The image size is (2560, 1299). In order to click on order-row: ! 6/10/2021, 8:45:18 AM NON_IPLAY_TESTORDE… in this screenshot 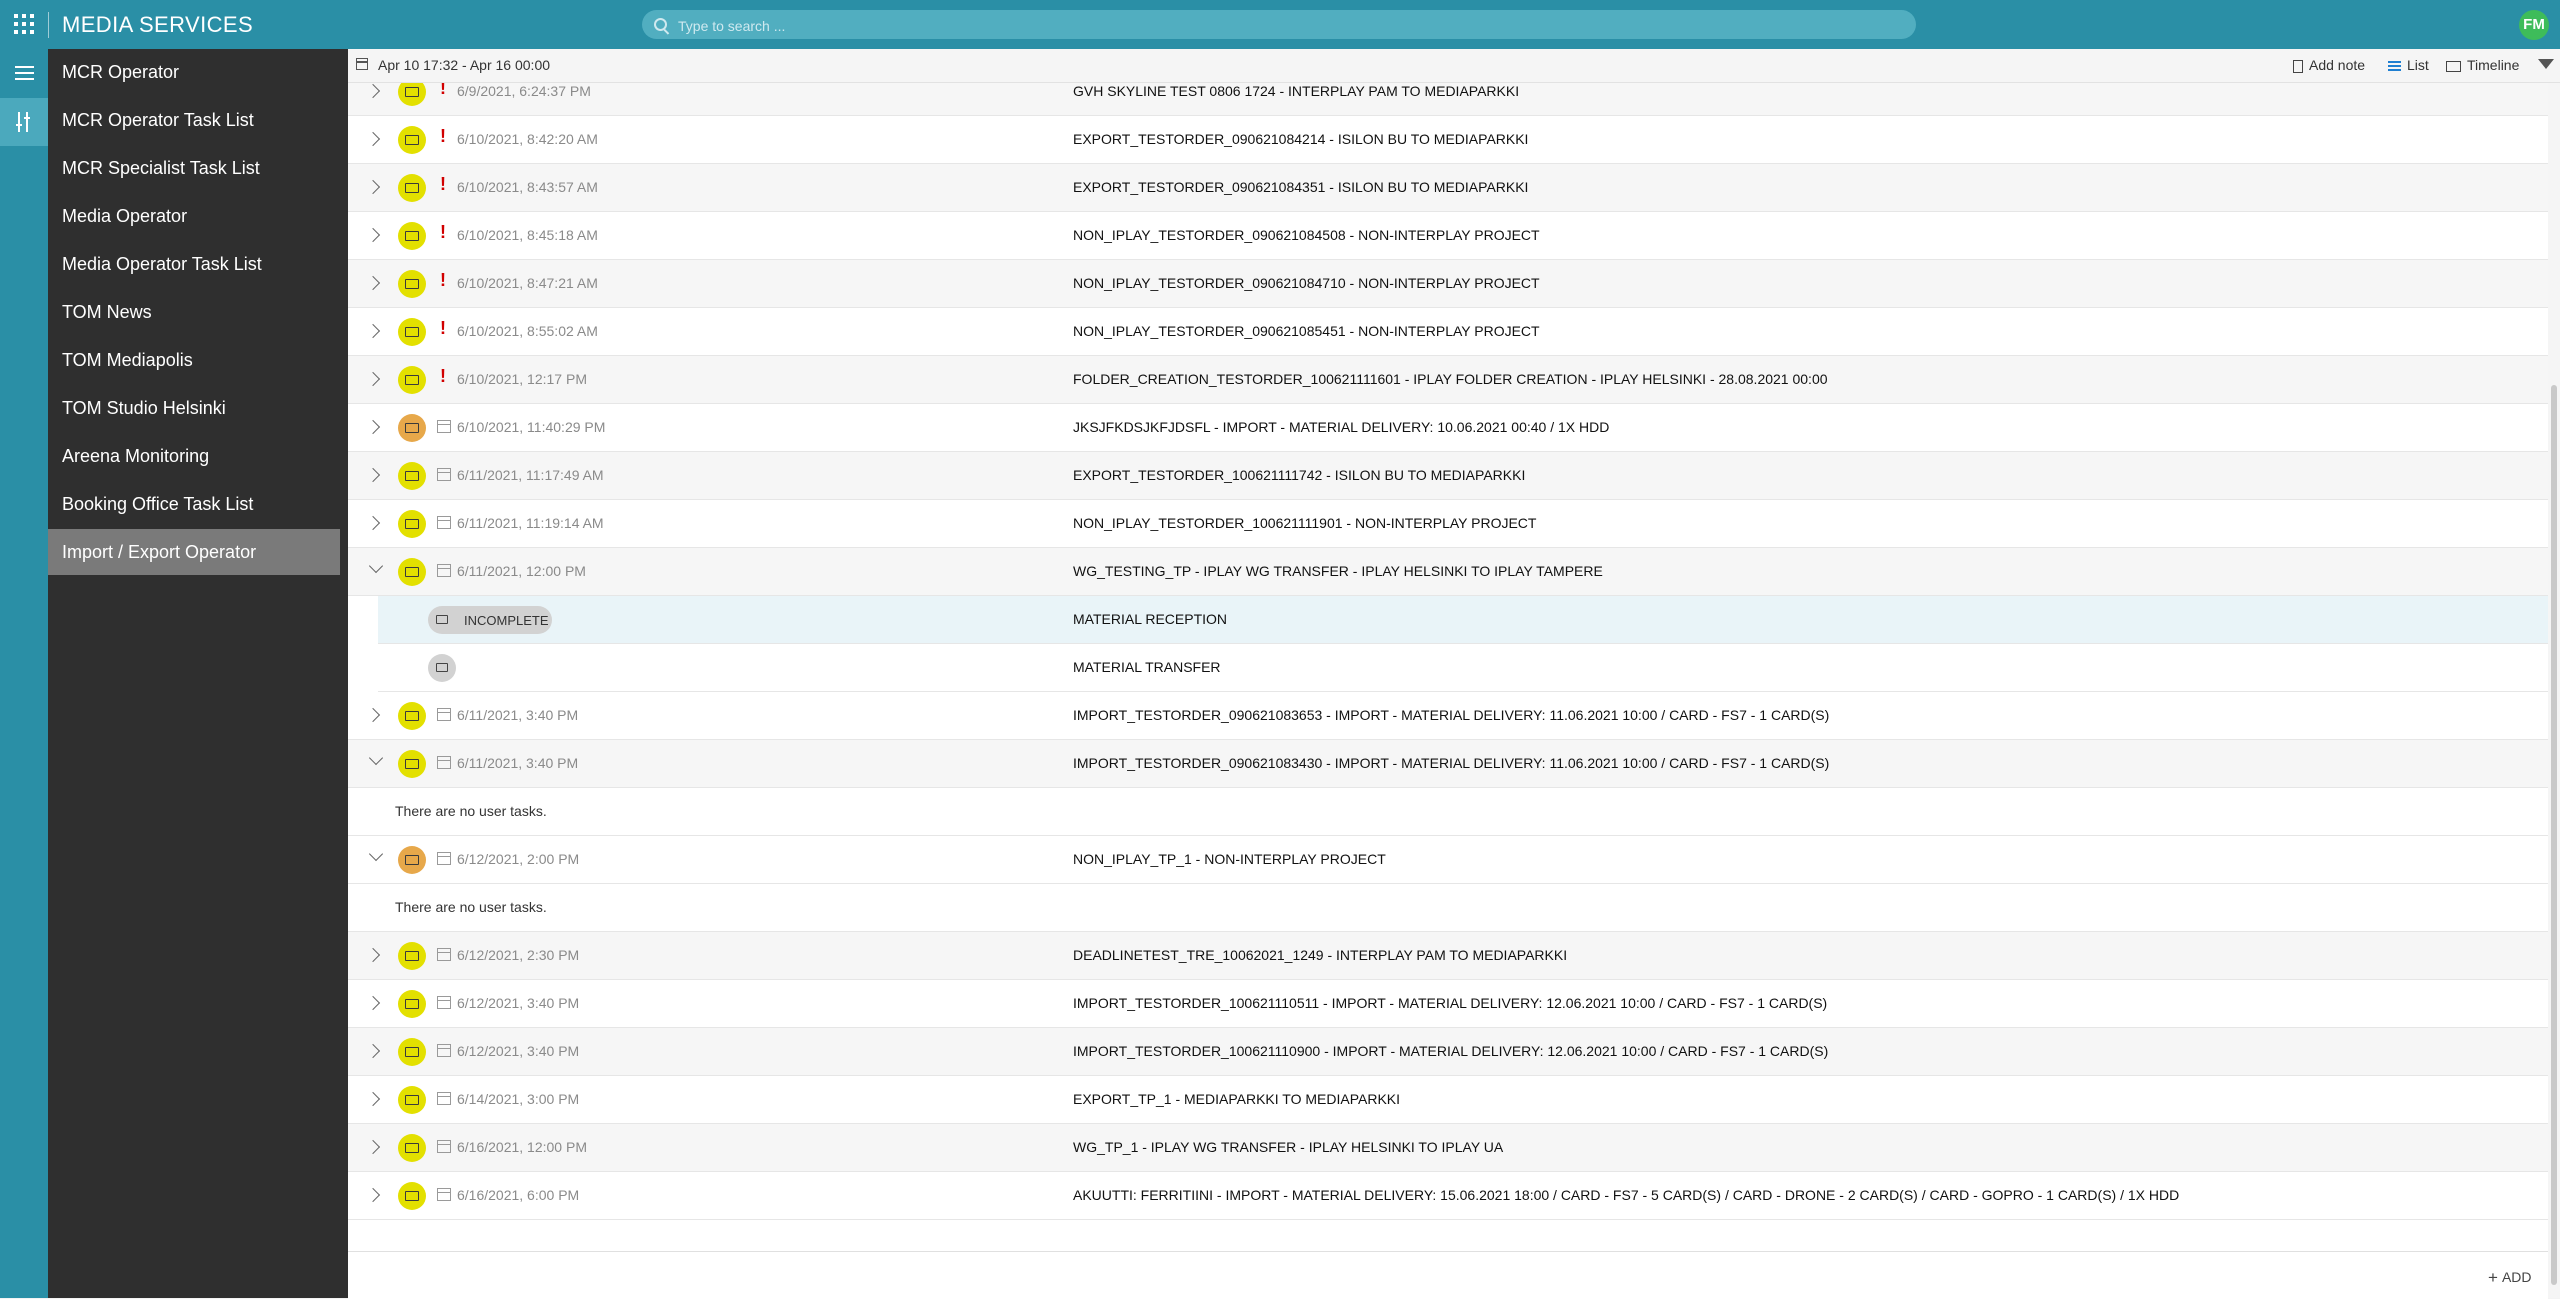, I will do `click(1448, 236)`.